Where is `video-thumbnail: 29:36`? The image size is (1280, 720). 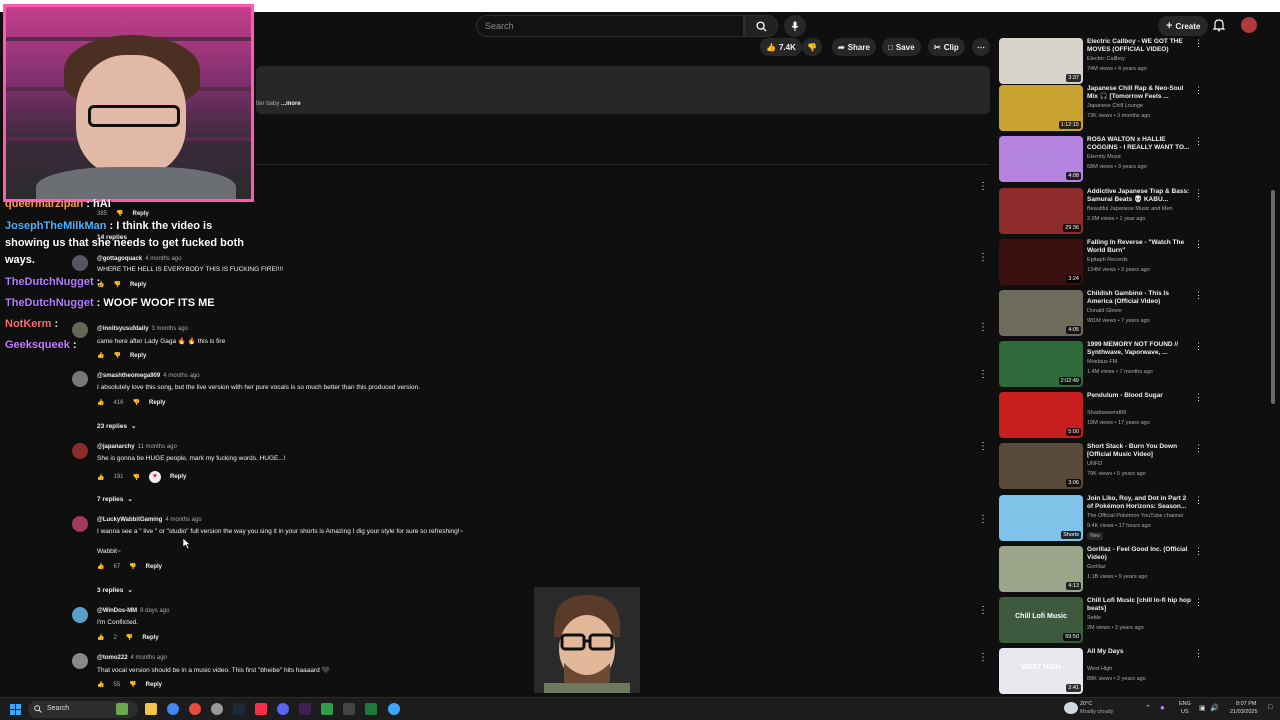
video-thumbnail: 29:36 is located at coordinates (1041, 211).